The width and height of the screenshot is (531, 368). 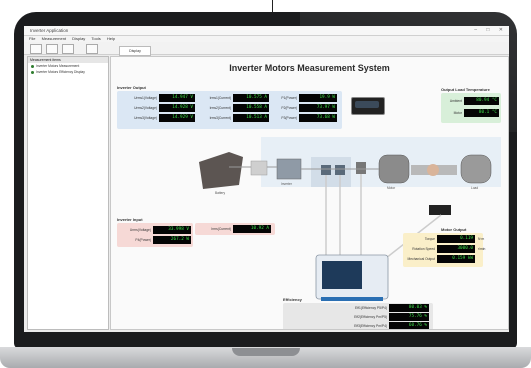 What do you see at coordinates (289, 169) in the screenshot?
I see `inverter-shape` at bounding box center [289, 169].